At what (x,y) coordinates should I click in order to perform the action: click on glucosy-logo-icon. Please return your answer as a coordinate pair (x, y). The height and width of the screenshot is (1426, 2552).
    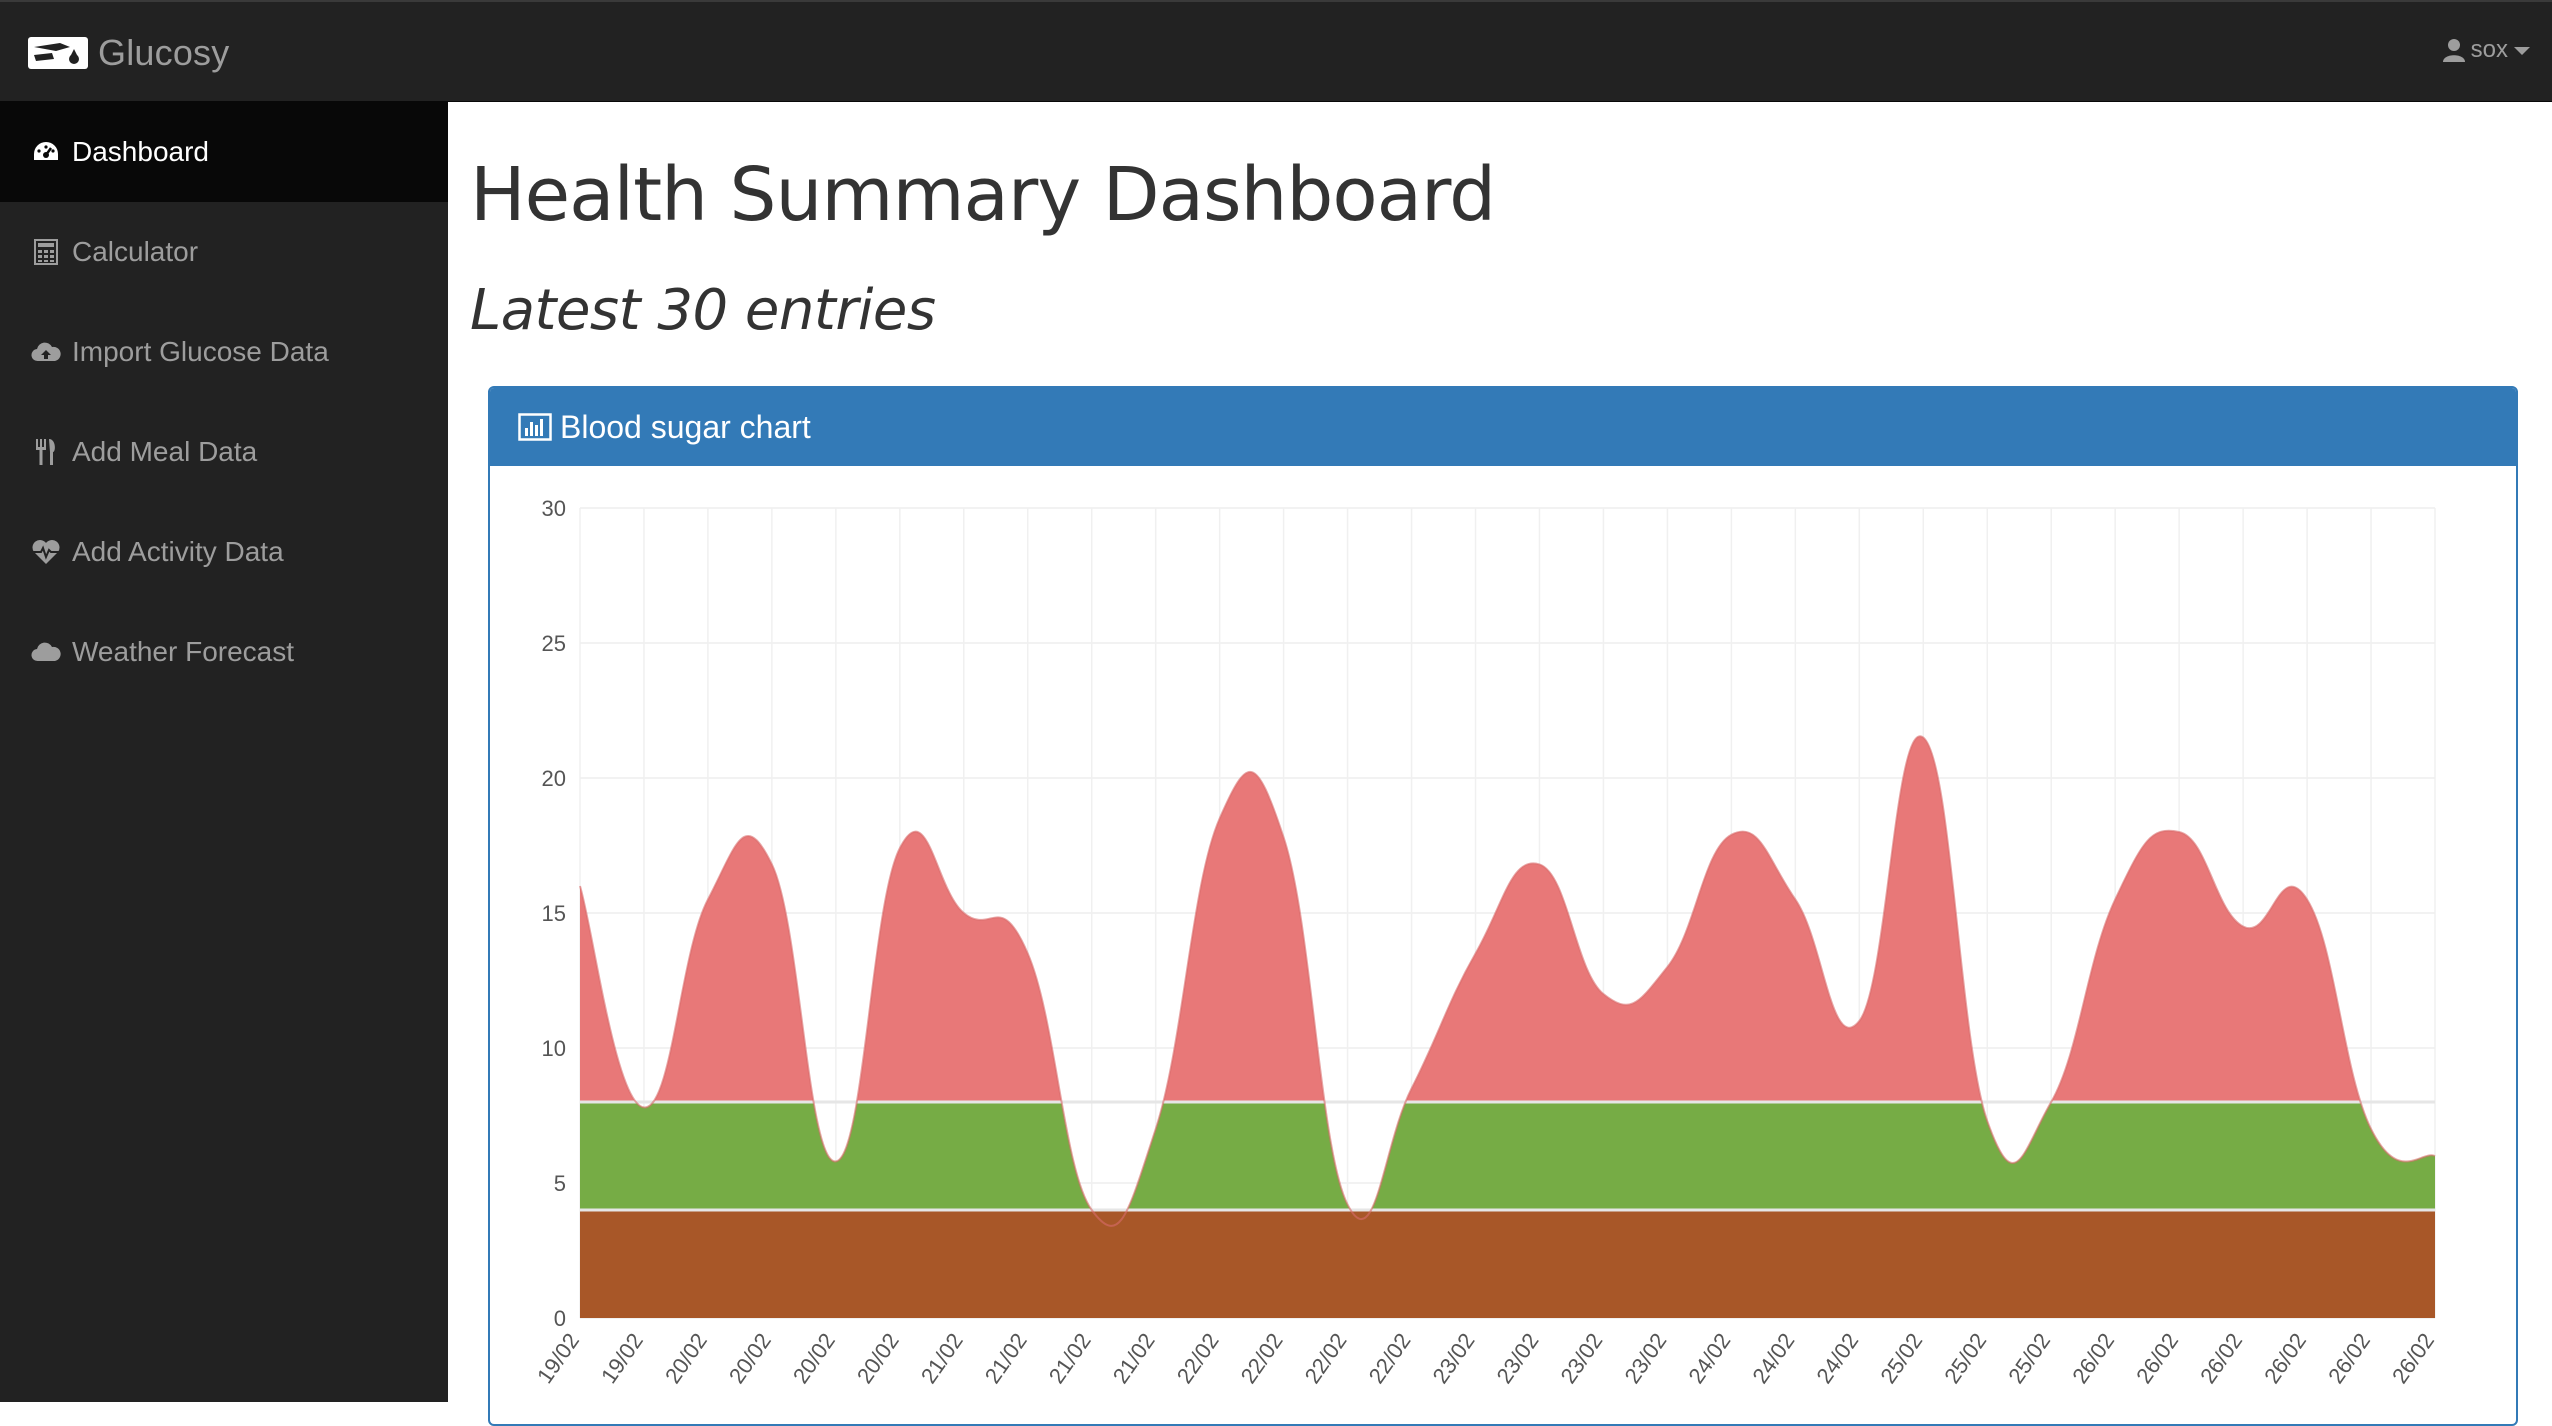
    Looking at the image, I should click on (58, 53).